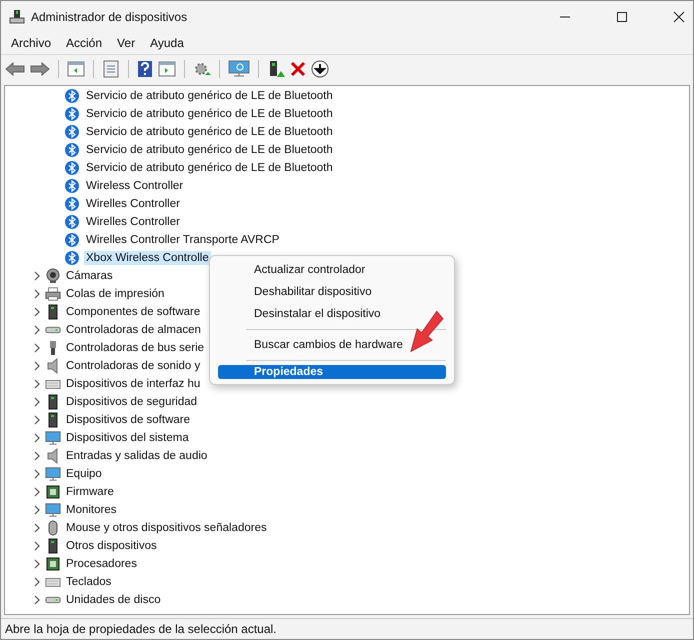 Image resolution: width=694 pixels, height=640 pixels. I want to click on printer-icon, so click(53, 294).